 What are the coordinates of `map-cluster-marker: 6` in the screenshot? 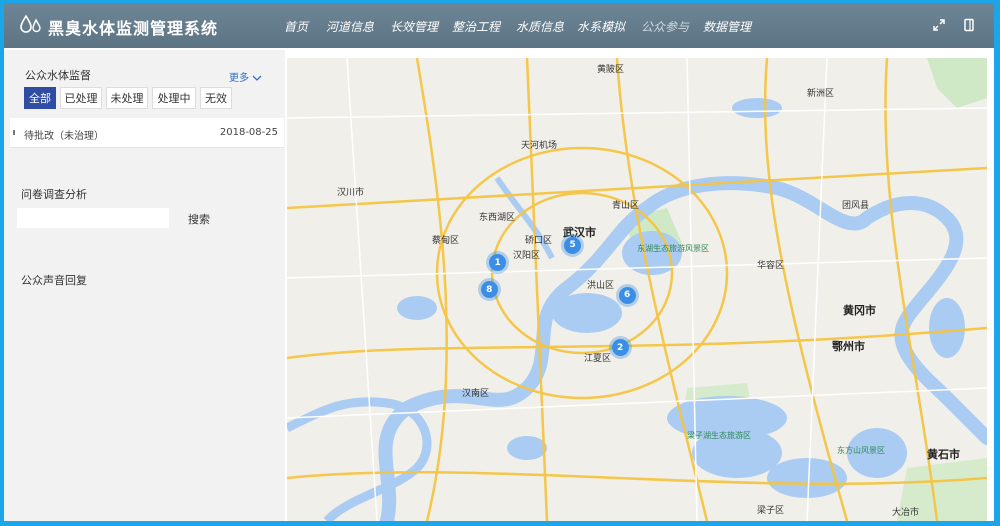 It's located at (627, 295).